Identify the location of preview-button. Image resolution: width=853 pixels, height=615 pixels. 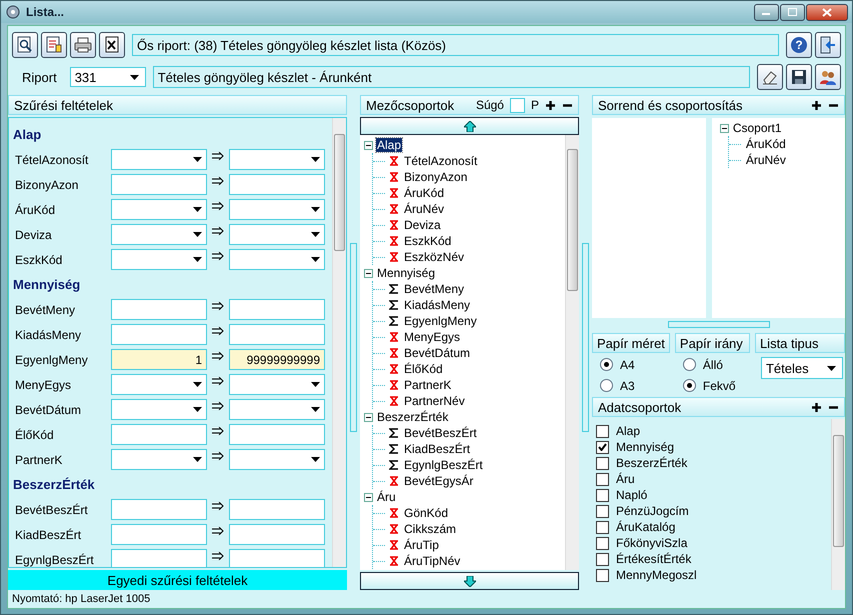
(25, 45).